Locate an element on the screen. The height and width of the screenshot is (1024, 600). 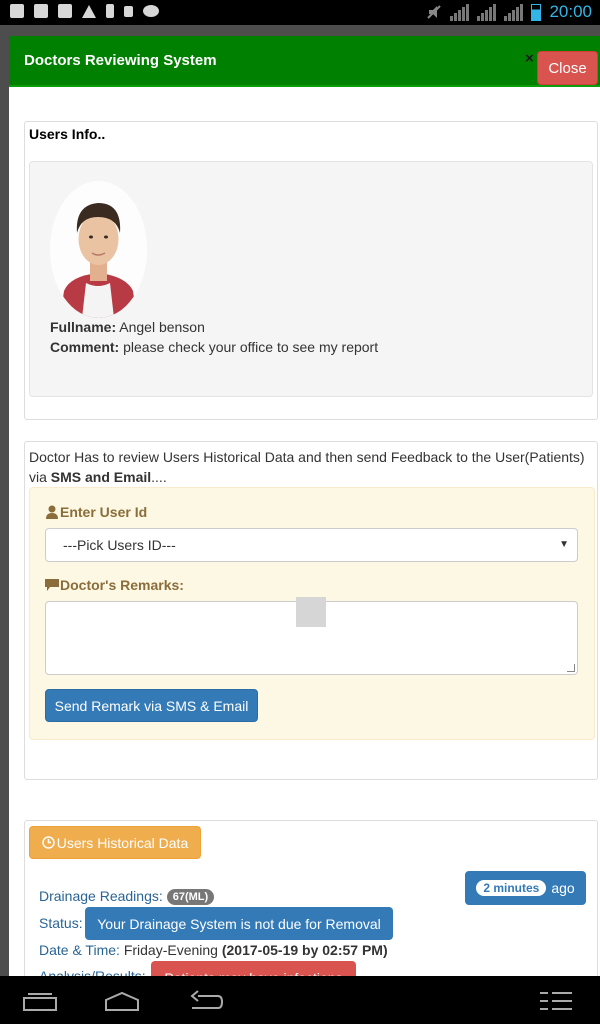
back-icon is located at coordinates (206, 1001).